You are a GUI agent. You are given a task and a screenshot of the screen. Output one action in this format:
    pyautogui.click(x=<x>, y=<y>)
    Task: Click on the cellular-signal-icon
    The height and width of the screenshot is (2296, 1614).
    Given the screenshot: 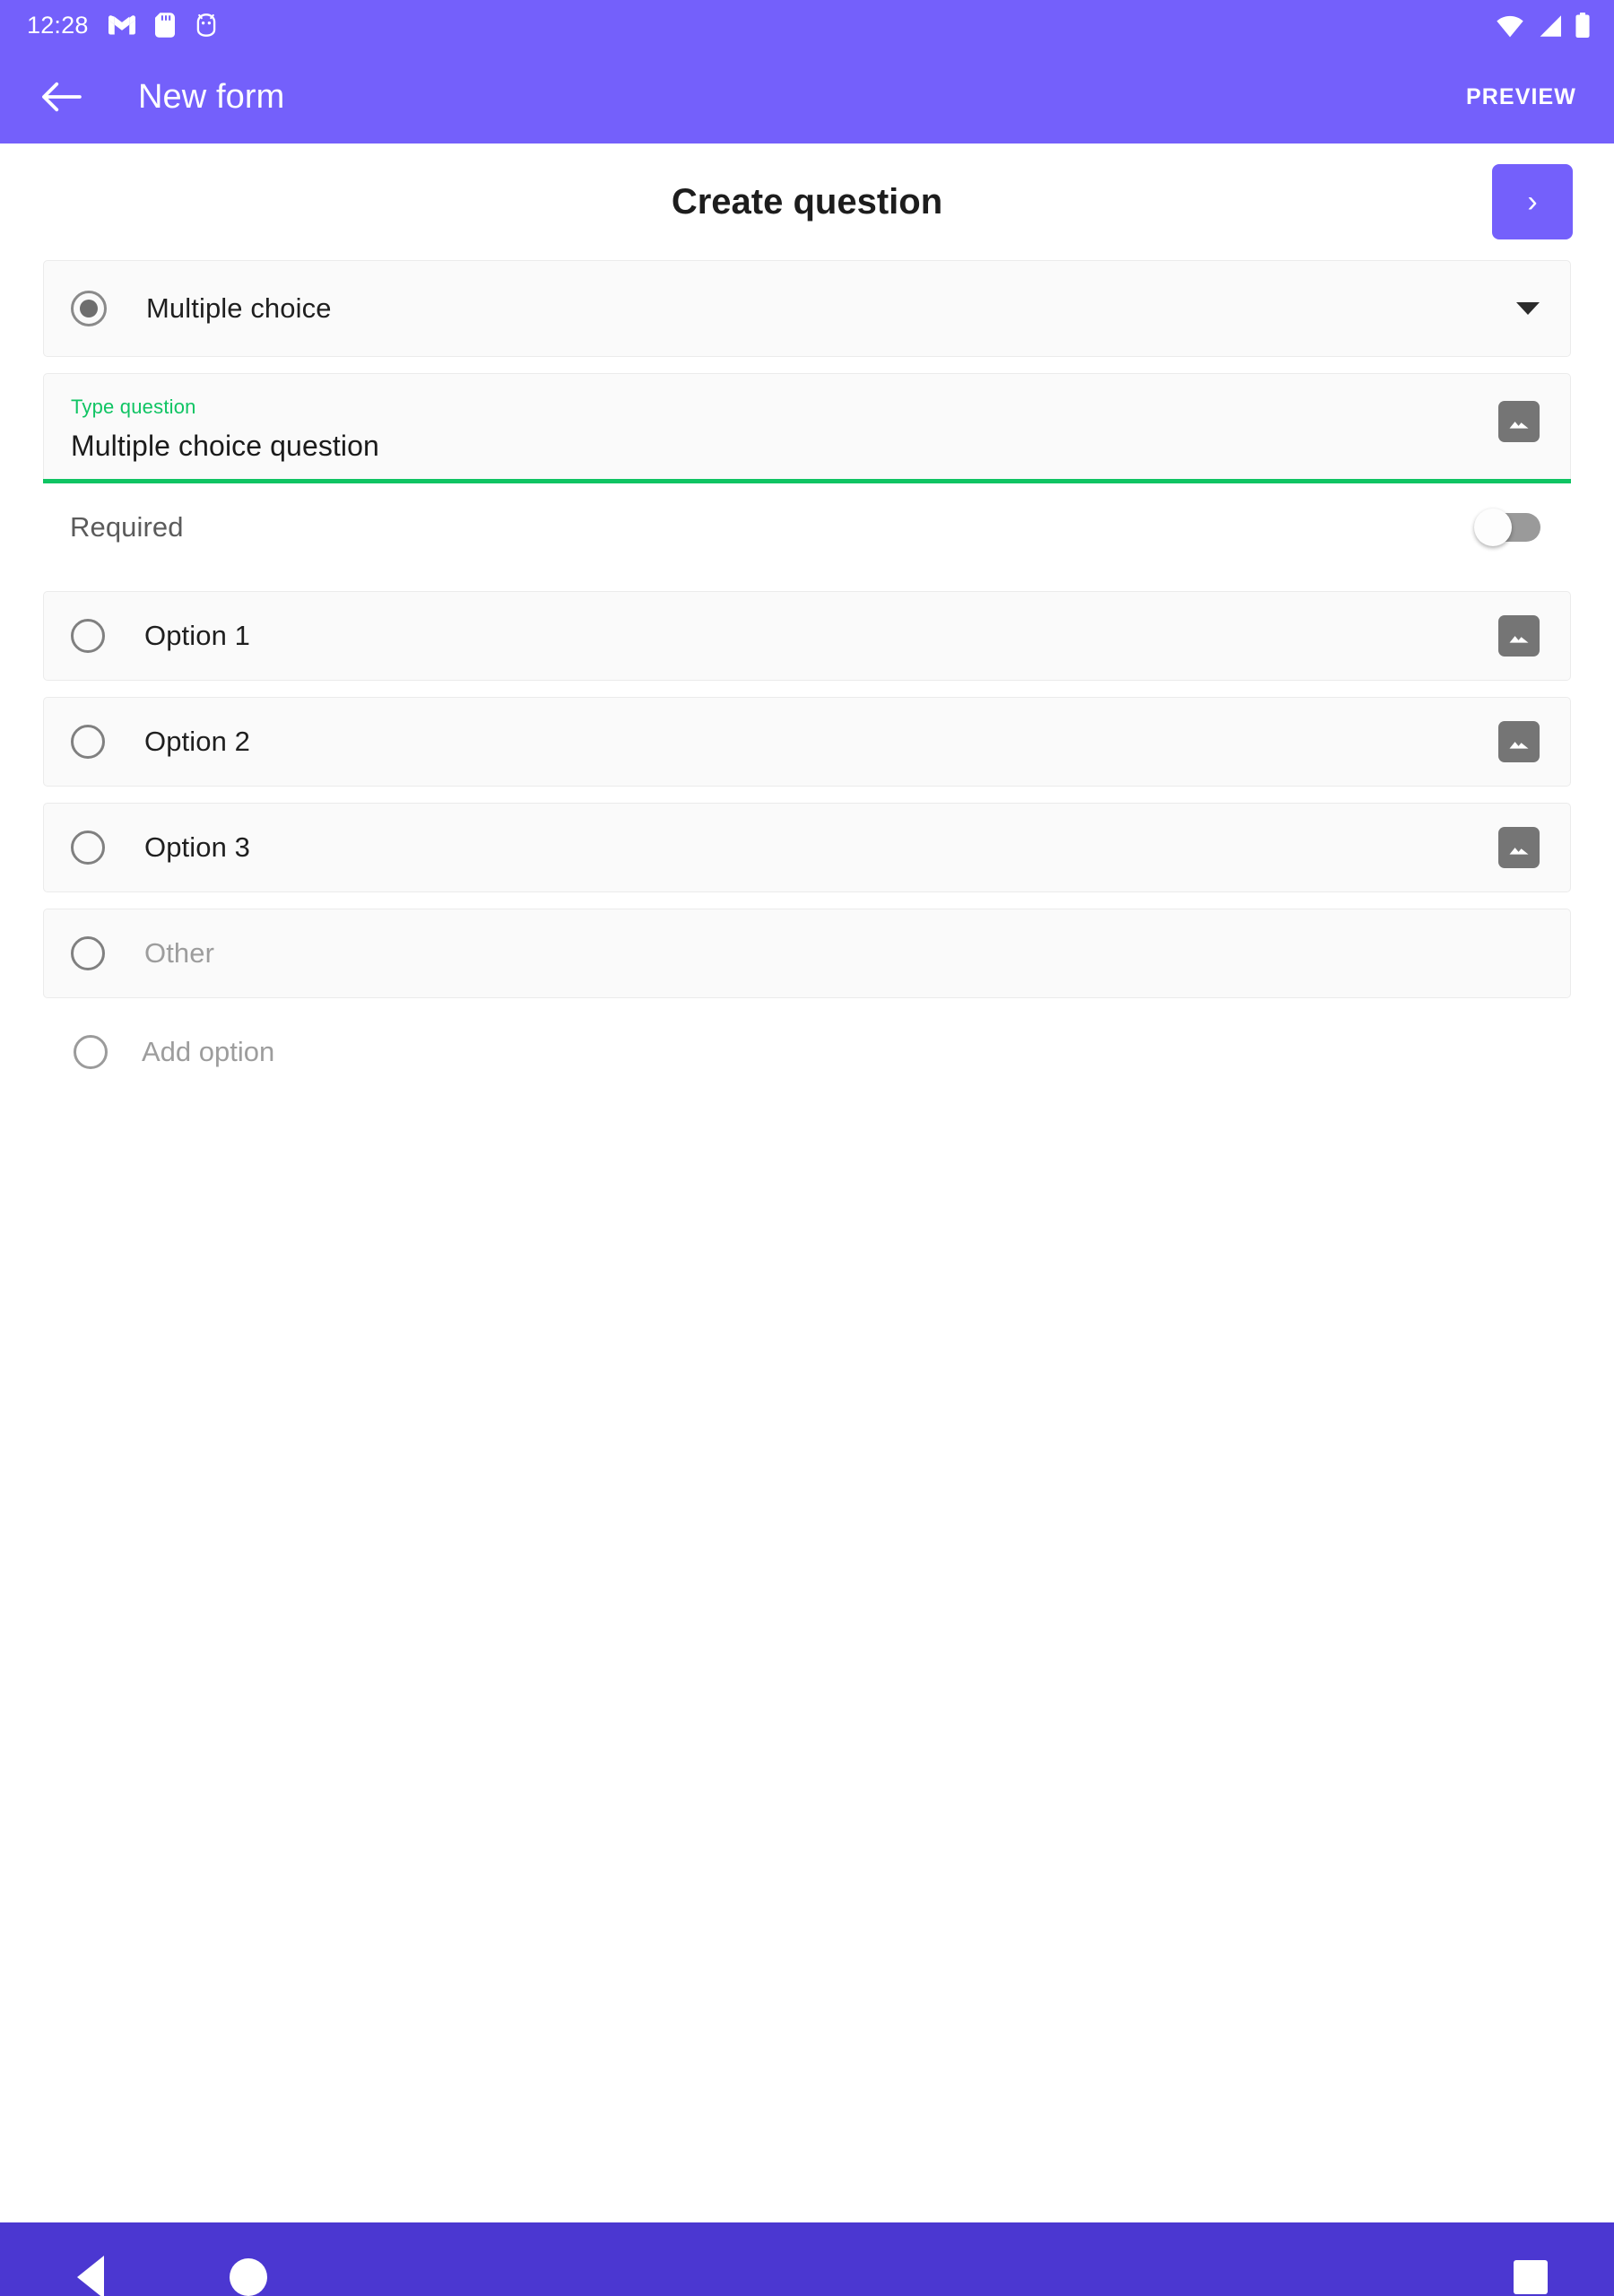 What is the action you would take?
    pyautogui.click(x=1549, y=26)
    